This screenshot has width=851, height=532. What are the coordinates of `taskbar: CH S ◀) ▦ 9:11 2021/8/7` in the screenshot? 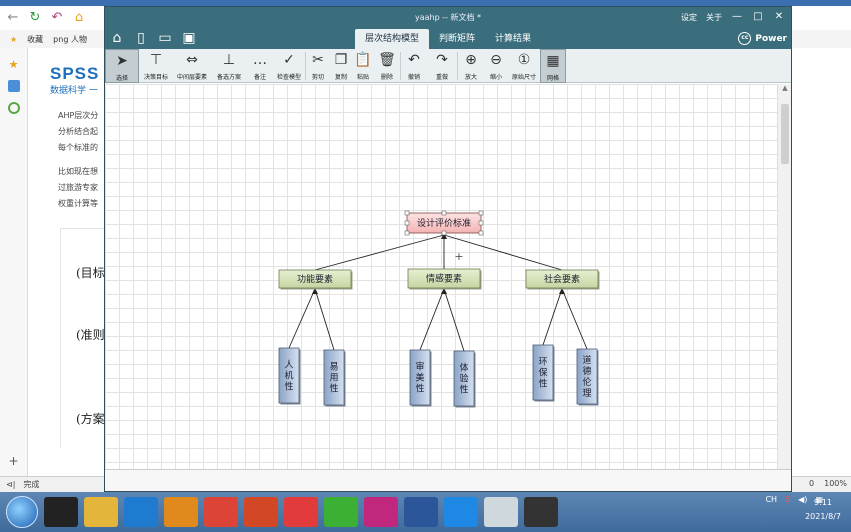 It's located at (425, 512).